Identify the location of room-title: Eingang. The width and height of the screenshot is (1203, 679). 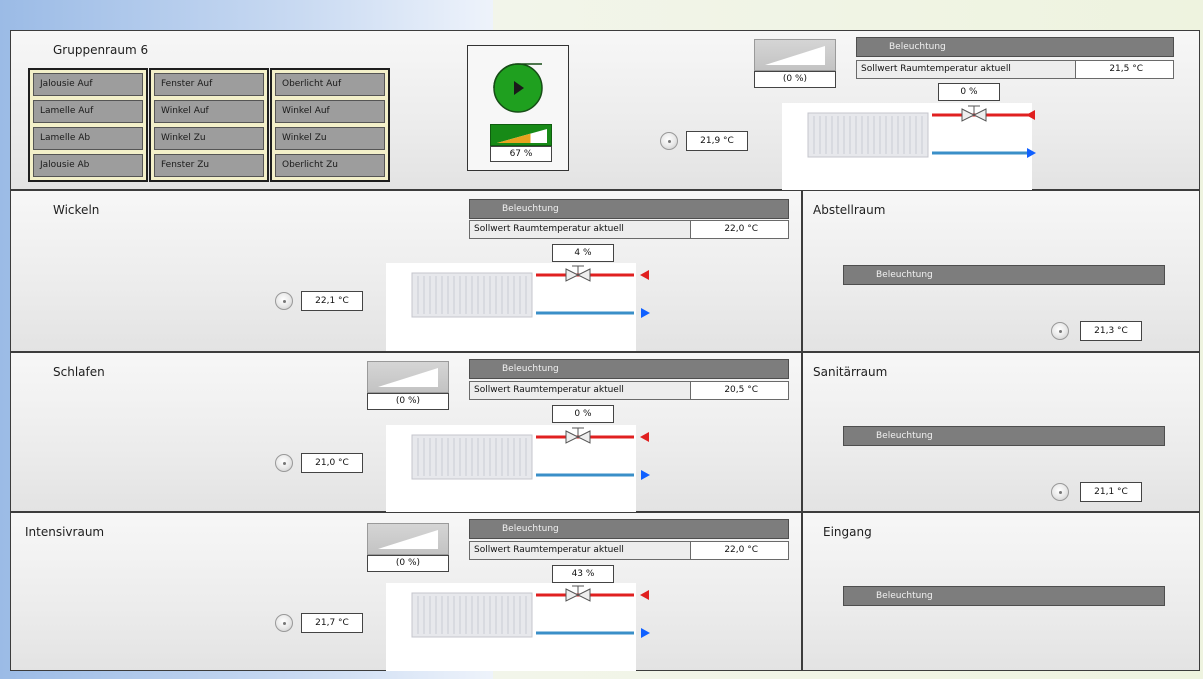
(847, 532).